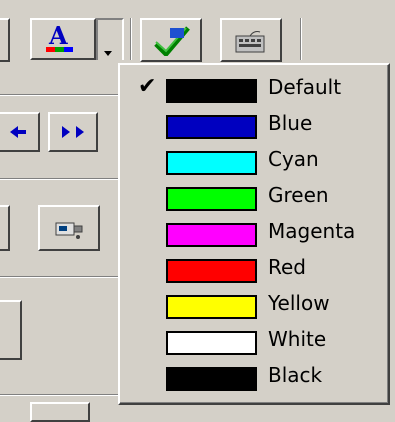  I want to click on navigate-back-icon, so click(18, 132).